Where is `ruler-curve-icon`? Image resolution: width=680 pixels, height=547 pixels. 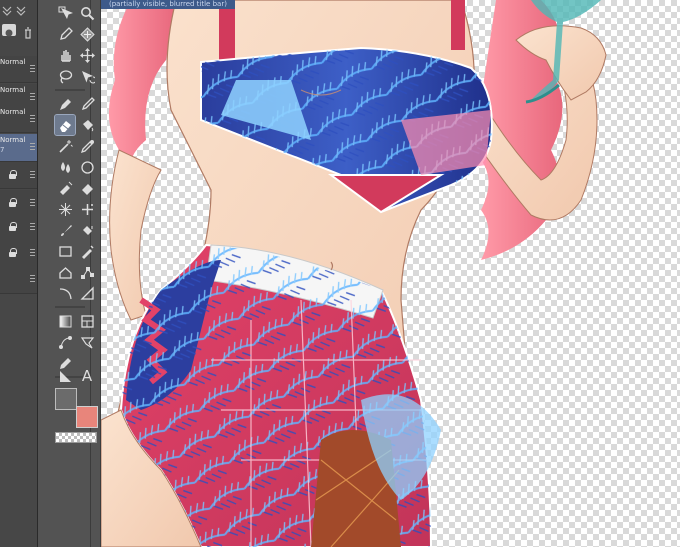
ruler-curve-icon is located at coordinates (65, 293).